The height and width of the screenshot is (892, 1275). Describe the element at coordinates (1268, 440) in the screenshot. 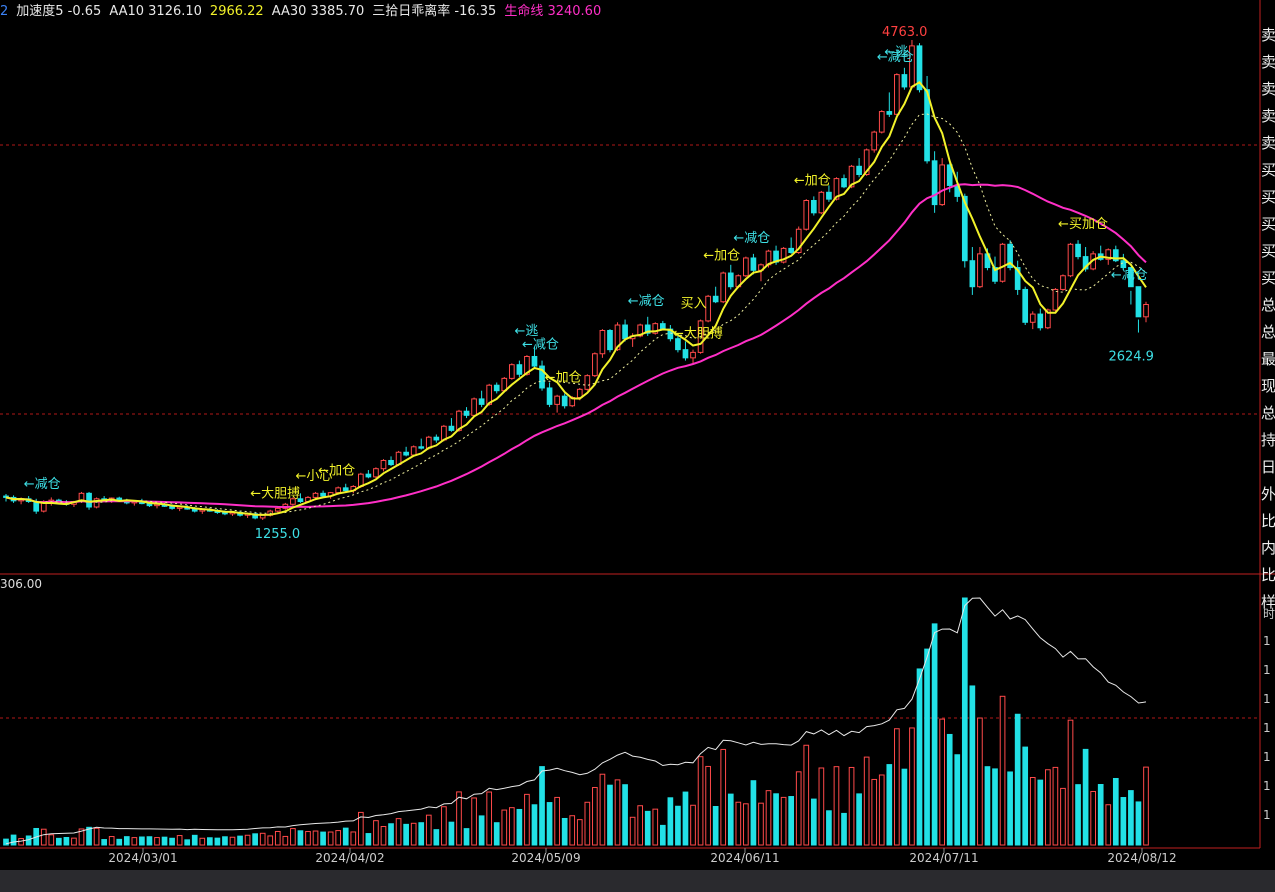

I see `sidebar-row-15: 持` at that location.